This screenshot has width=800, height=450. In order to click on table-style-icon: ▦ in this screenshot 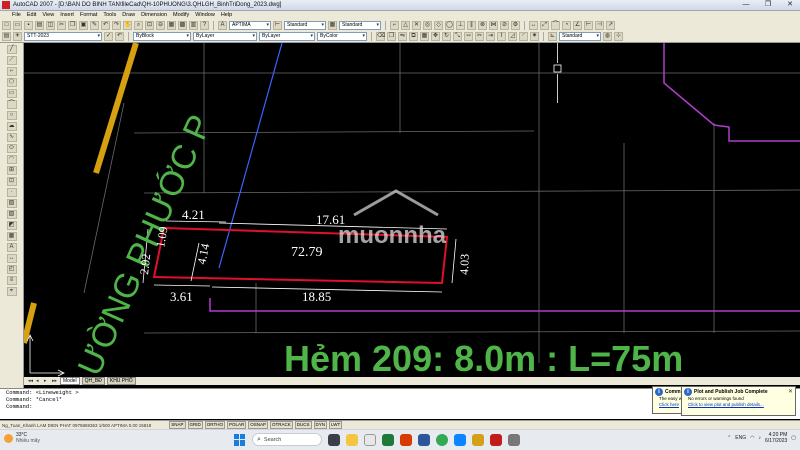, I will do `click(332, 25)`.